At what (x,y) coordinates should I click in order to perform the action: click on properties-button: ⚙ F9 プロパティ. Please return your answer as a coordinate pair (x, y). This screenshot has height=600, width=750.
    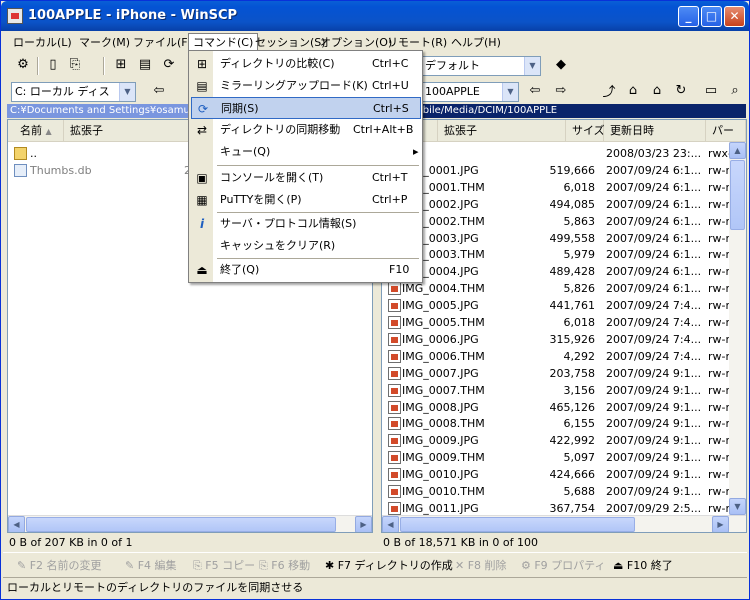
    Looking at the image, I should click on (563, 566).